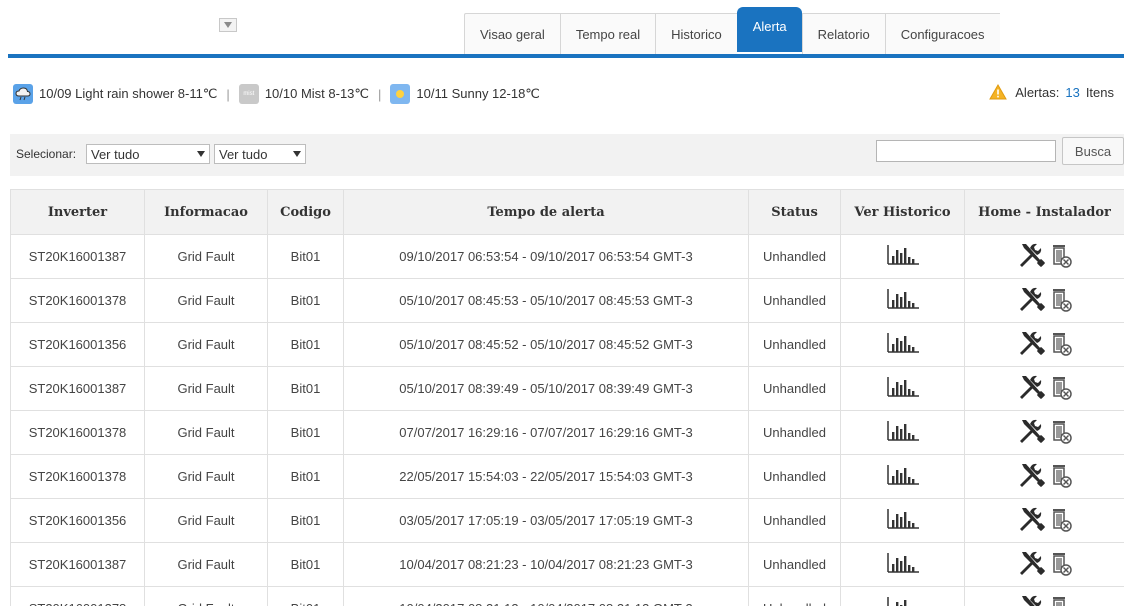 Image resolution: width=1124 pixels, height=606 pixels. I want to click on col-header-status: Status, so click(794, 212).